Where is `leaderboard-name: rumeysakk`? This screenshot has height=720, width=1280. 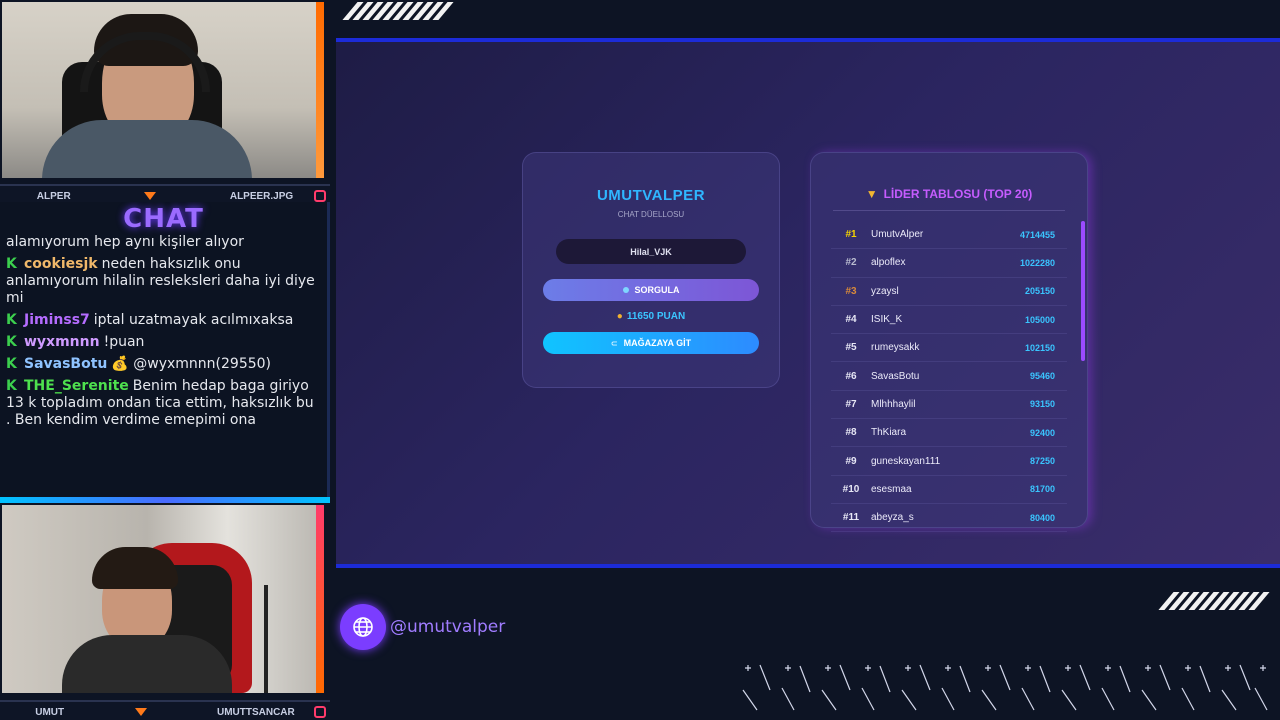
leaderboard-name: rumeysakk is located at coordinates (895, 348).